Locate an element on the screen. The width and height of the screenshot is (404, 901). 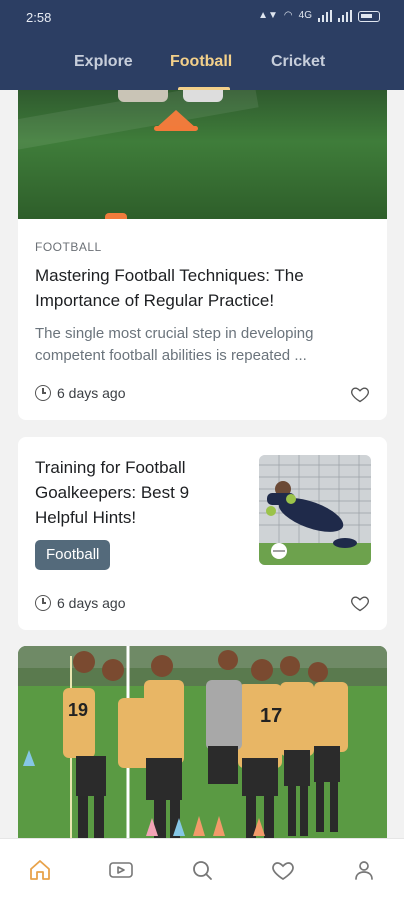
status-icons: ▲▼ ◠ 4G is located at coordinates (319, 16).